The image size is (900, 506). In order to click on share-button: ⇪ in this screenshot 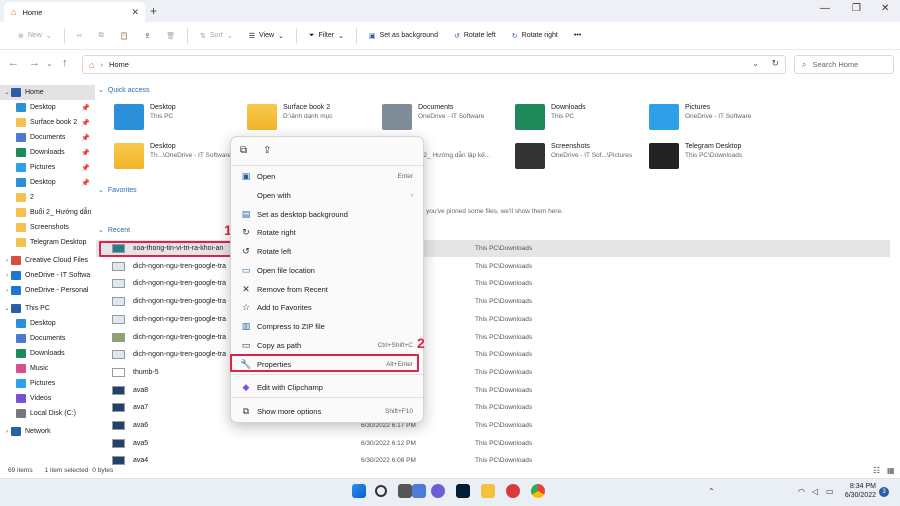, I will do `click(147, 36)`.